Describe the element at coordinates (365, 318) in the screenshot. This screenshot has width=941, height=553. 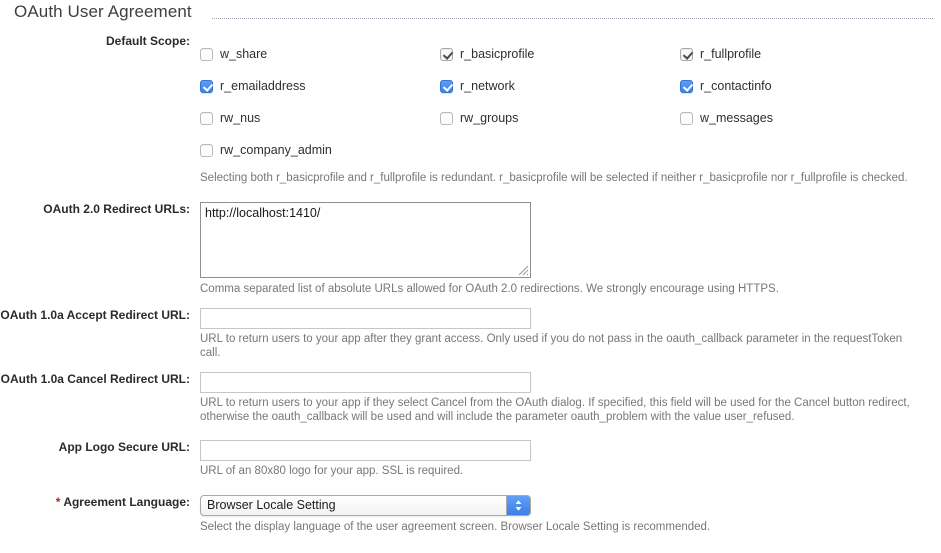
I see `oauth1-accept-redirect-url-input` at that location.